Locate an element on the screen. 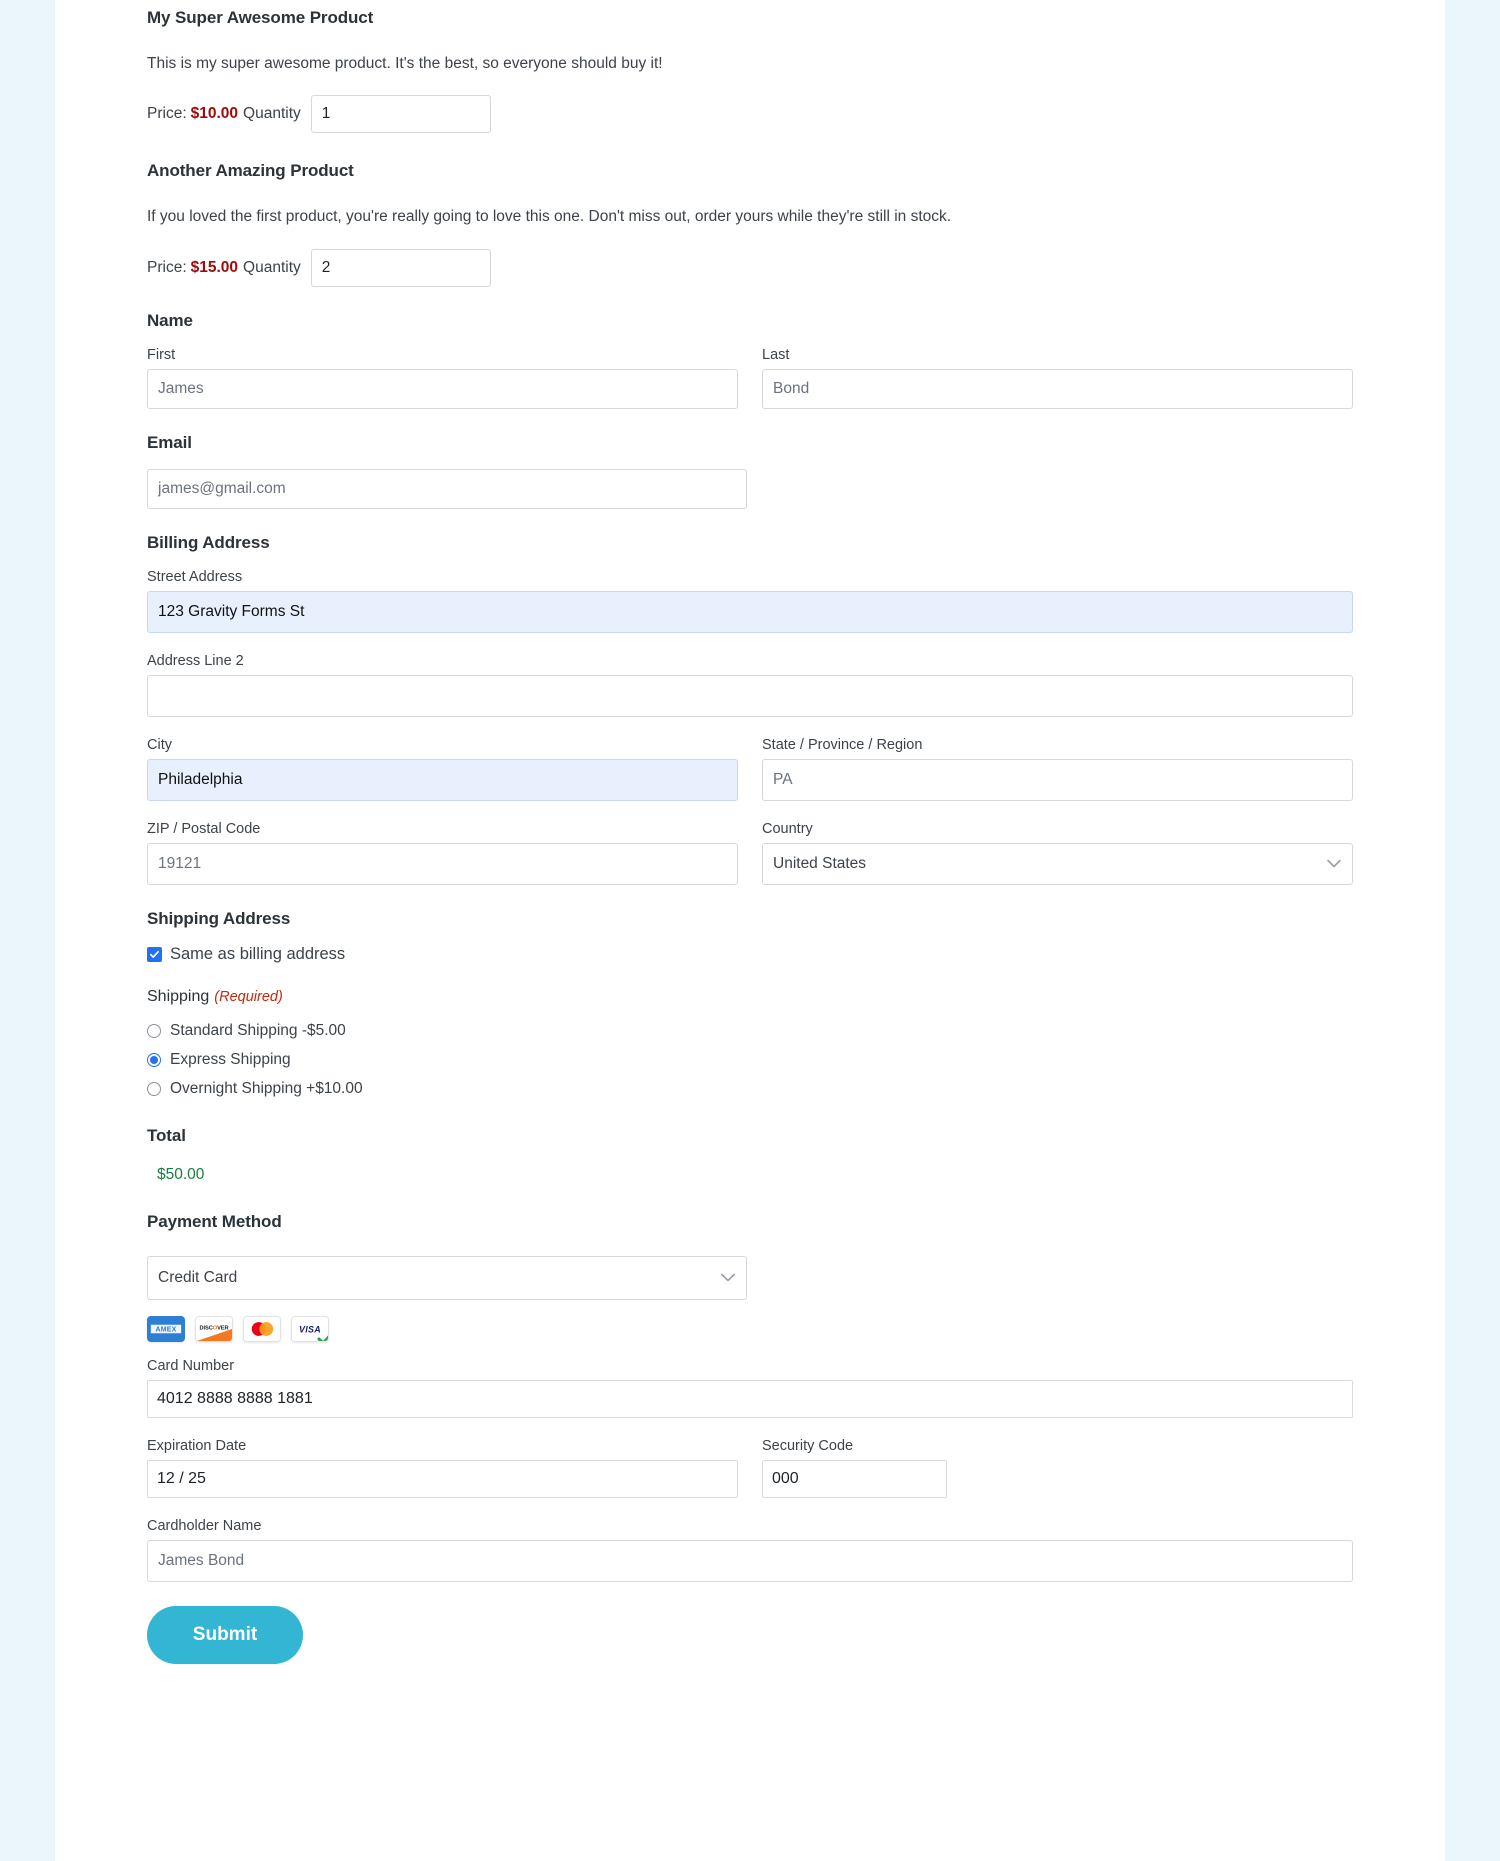 The image size is (1500, 1861). shipping-option-overnight-label: Overnight Shipping +$10.00 is located at coordinates (266, 1088).